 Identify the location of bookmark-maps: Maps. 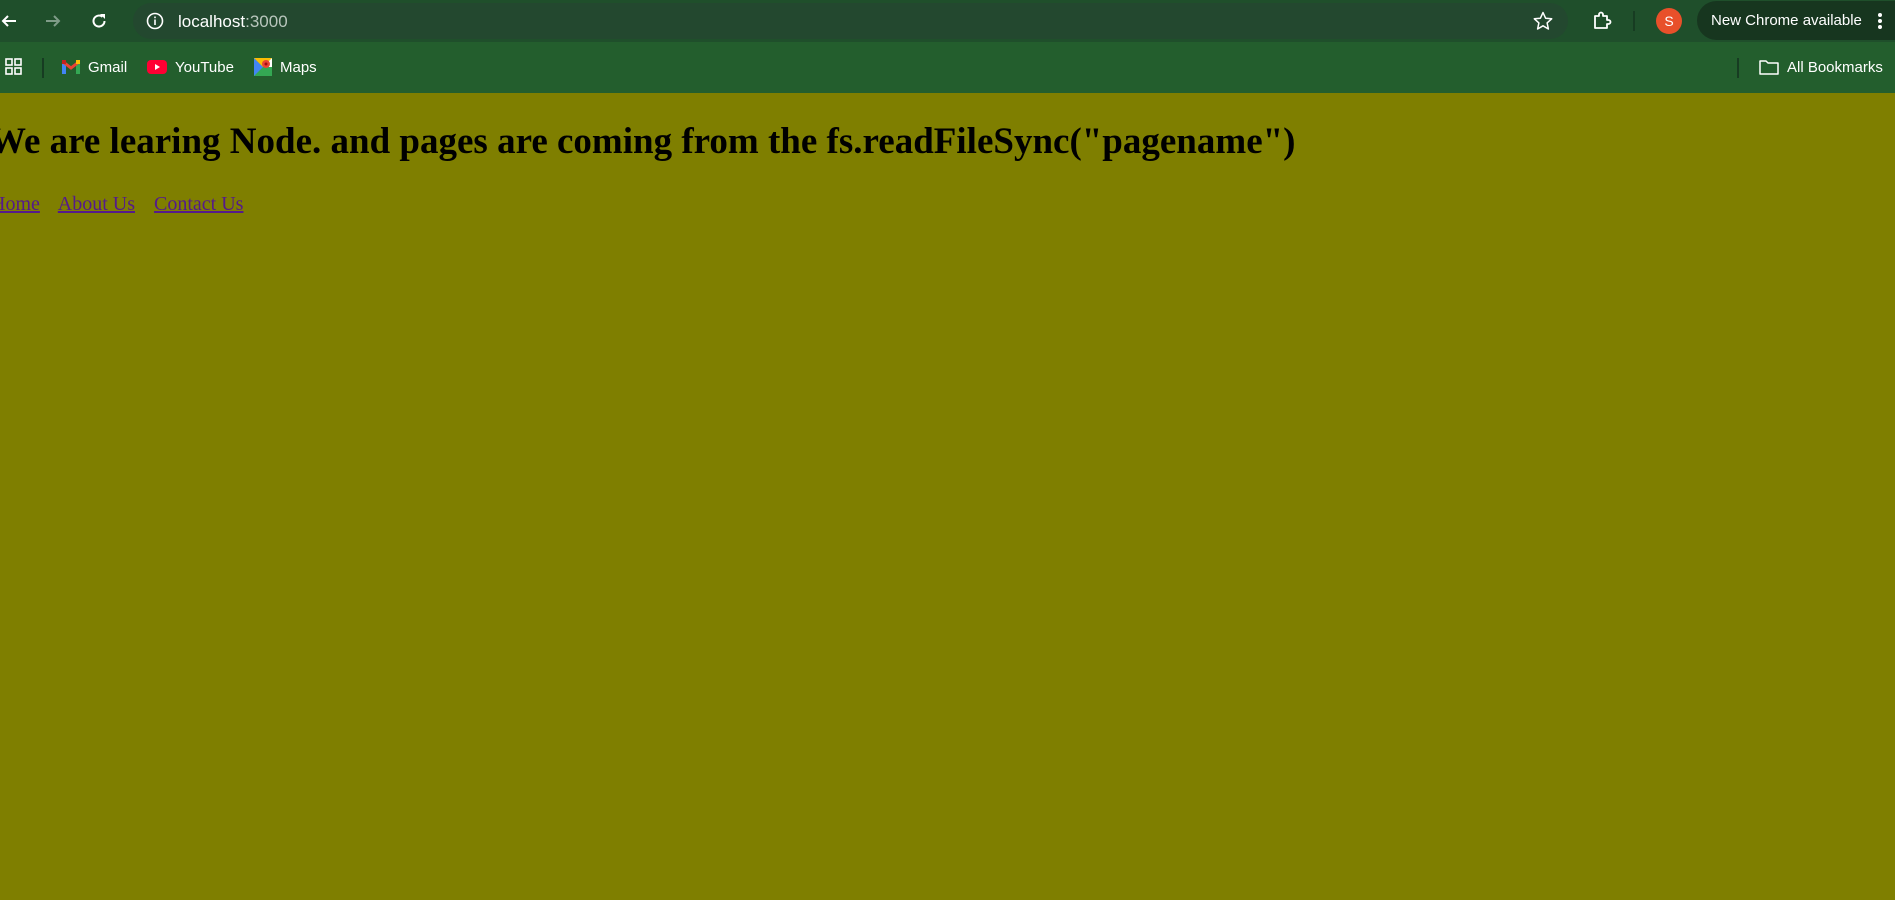
(285, 67).